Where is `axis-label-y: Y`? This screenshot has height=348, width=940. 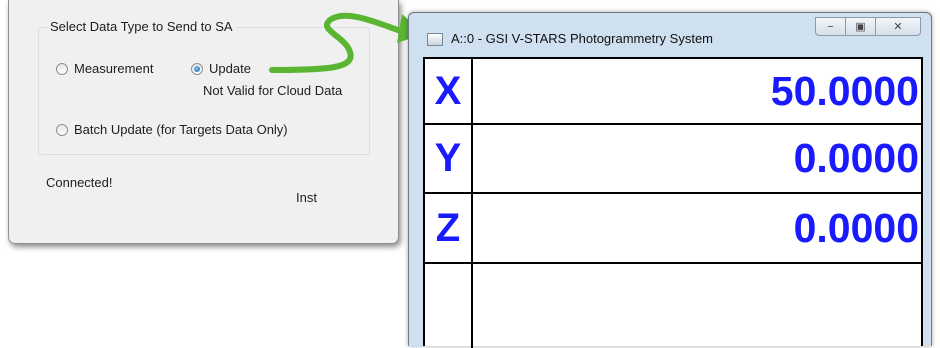 axis-label-y: Y is located at coordinates (449, 158).